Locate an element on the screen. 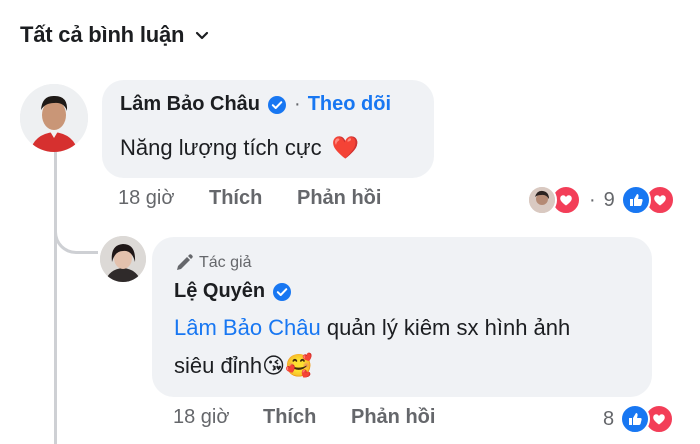 The height and width of the screenshot is (444, 700). comments-filter-dropdown: Tất cả bình luận is located at coordinates (115, 35).